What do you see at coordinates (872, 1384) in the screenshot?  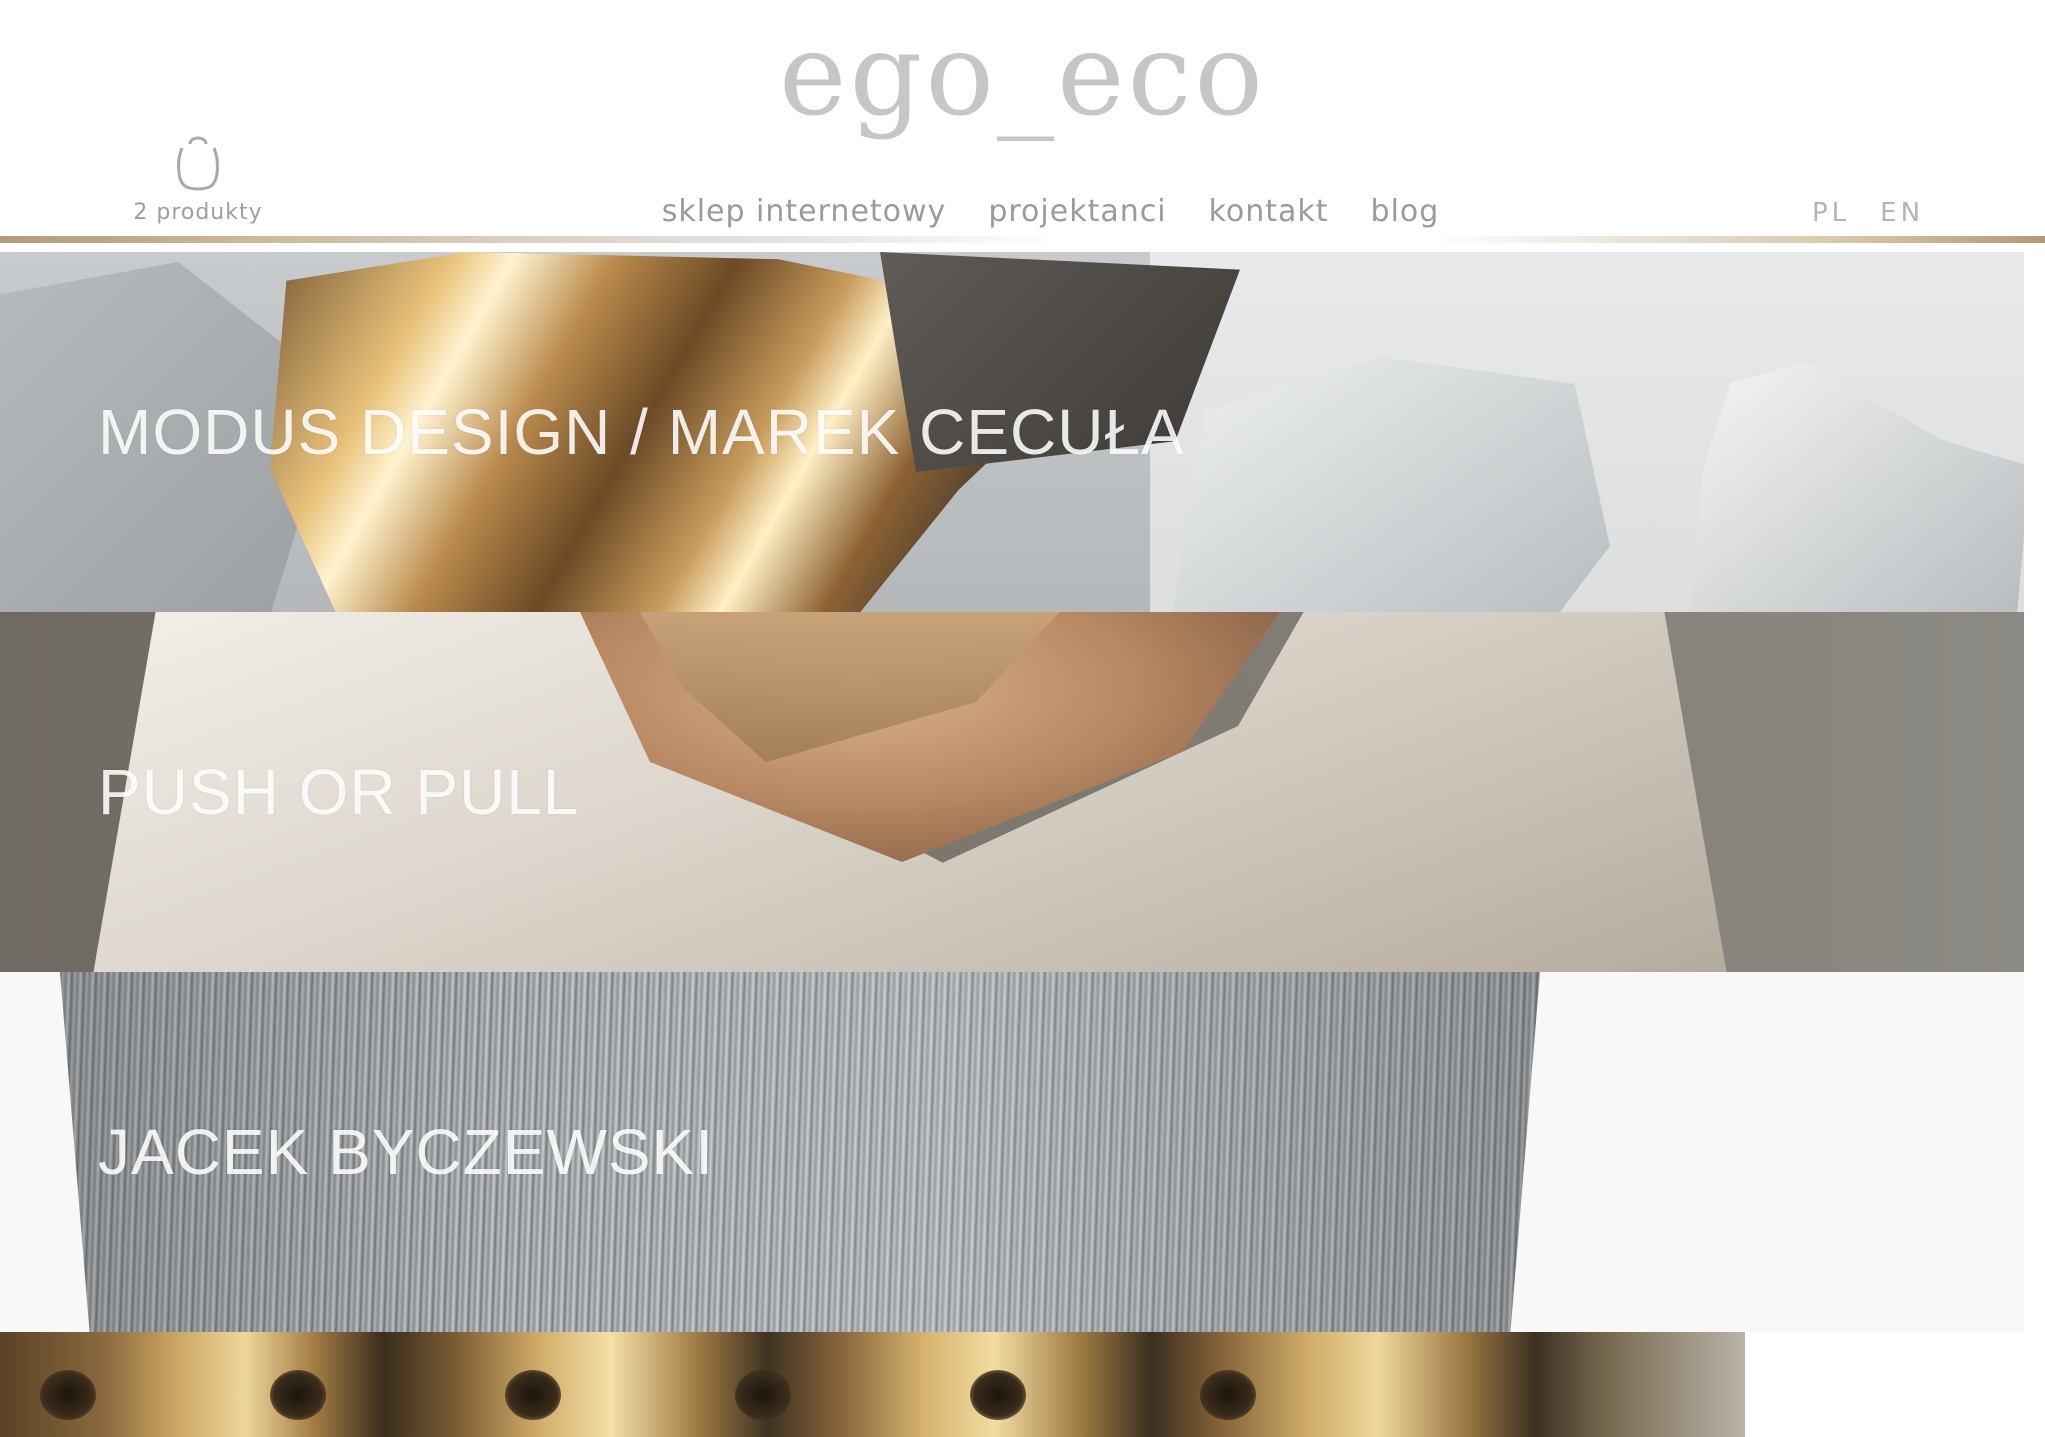 I see `gold-rings-image` at bounding box center [872, 1384].